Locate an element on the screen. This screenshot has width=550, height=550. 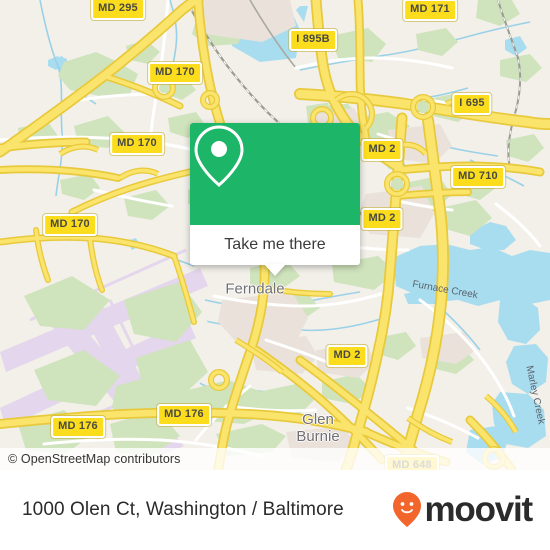
moovit-smiley-pin-icon is located at coordinates (407, 509).